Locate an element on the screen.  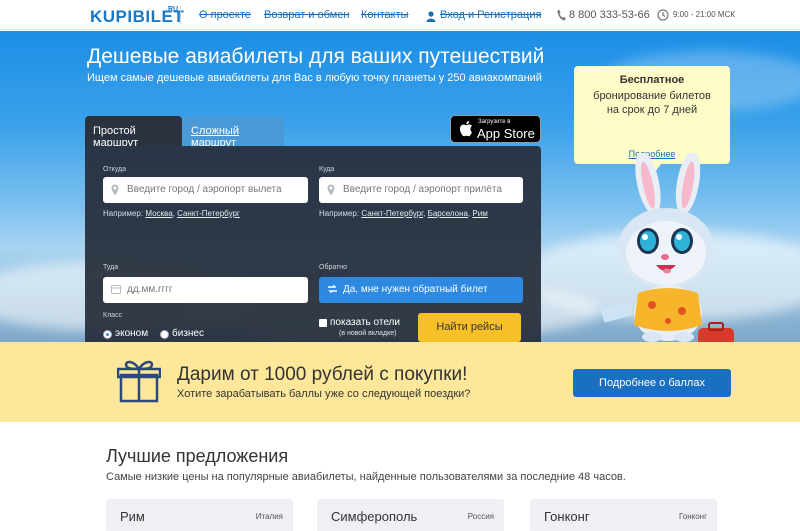
tab-simple-route: Простой маршрут is located at coordinates (133, 132).